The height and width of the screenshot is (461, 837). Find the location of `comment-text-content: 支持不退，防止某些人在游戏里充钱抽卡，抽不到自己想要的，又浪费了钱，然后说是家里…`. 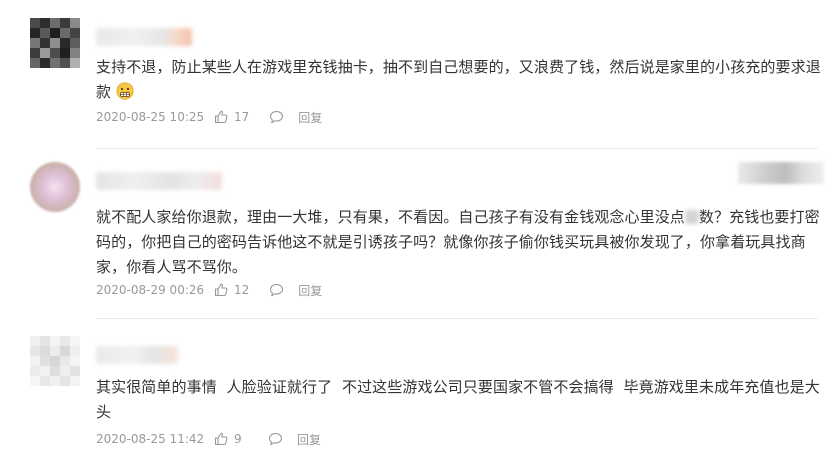

comment-text-content: 支持不退，防止某些人在游戏里充钱抽卡，抽不到自己想要的，又浪费了钱，然后说是家里… is located at coordinates (458, 79).